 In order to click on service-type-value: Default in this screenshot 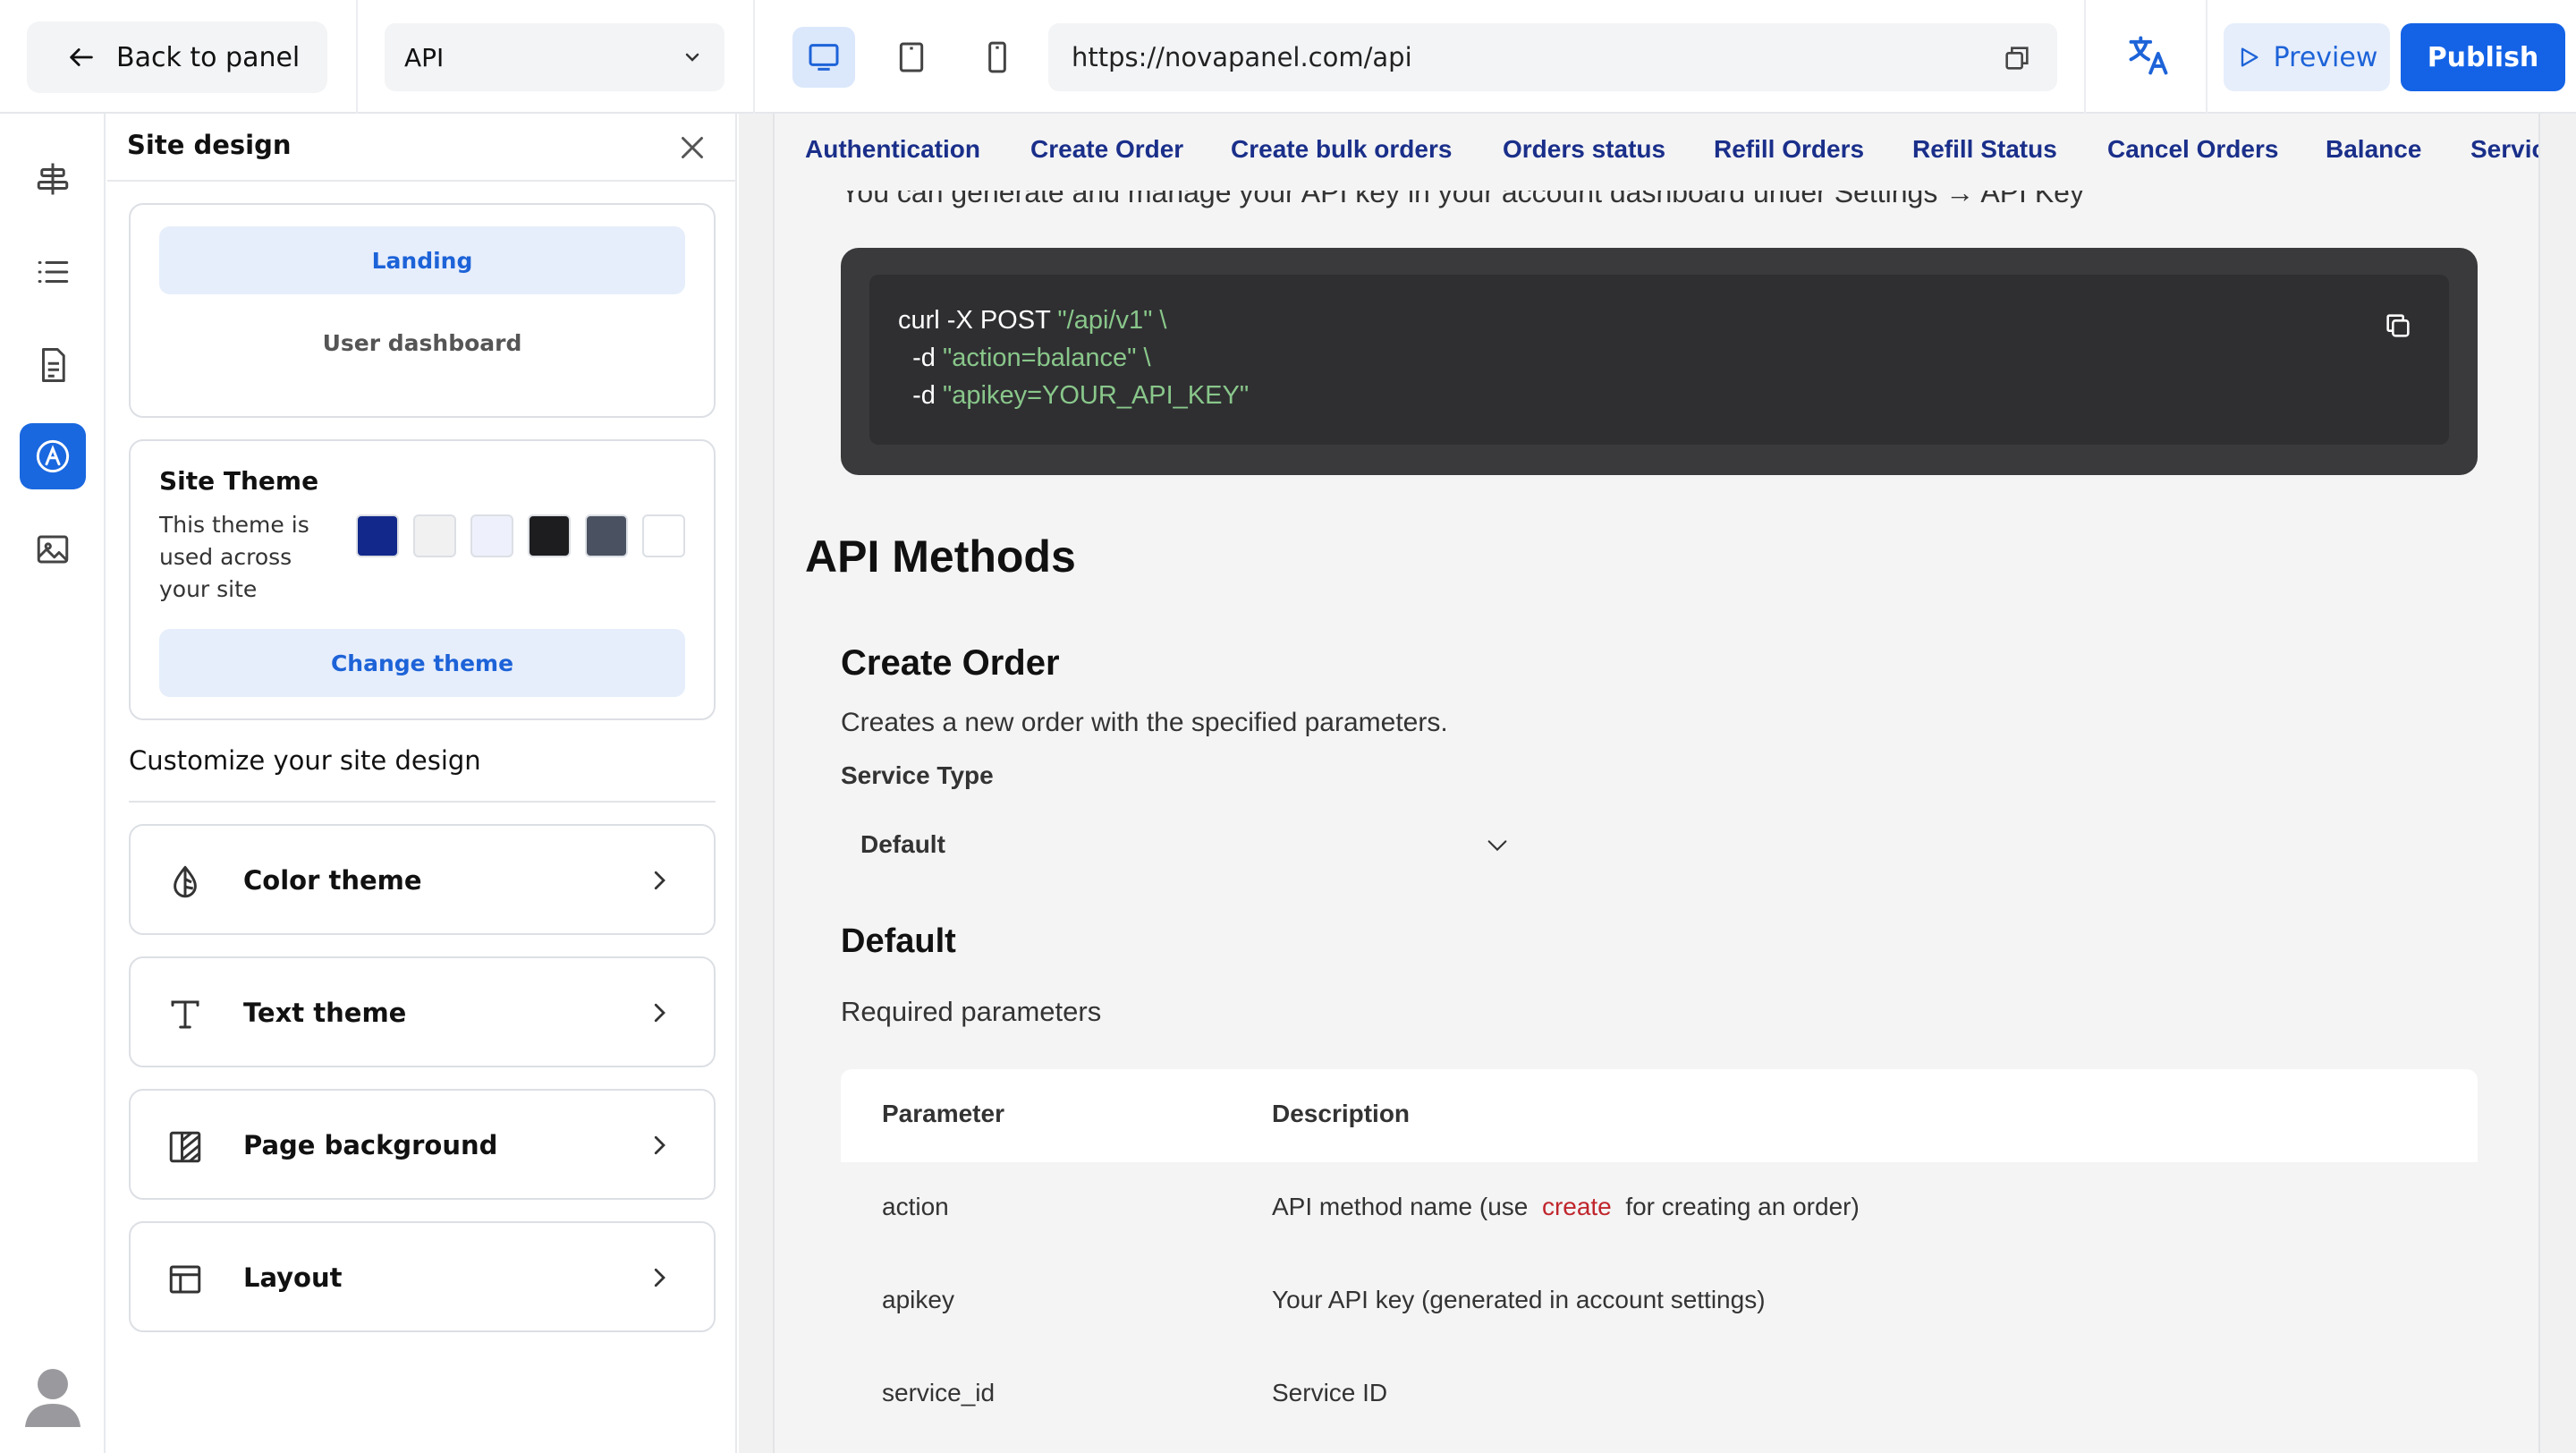, I will do `click(902, 844)`.